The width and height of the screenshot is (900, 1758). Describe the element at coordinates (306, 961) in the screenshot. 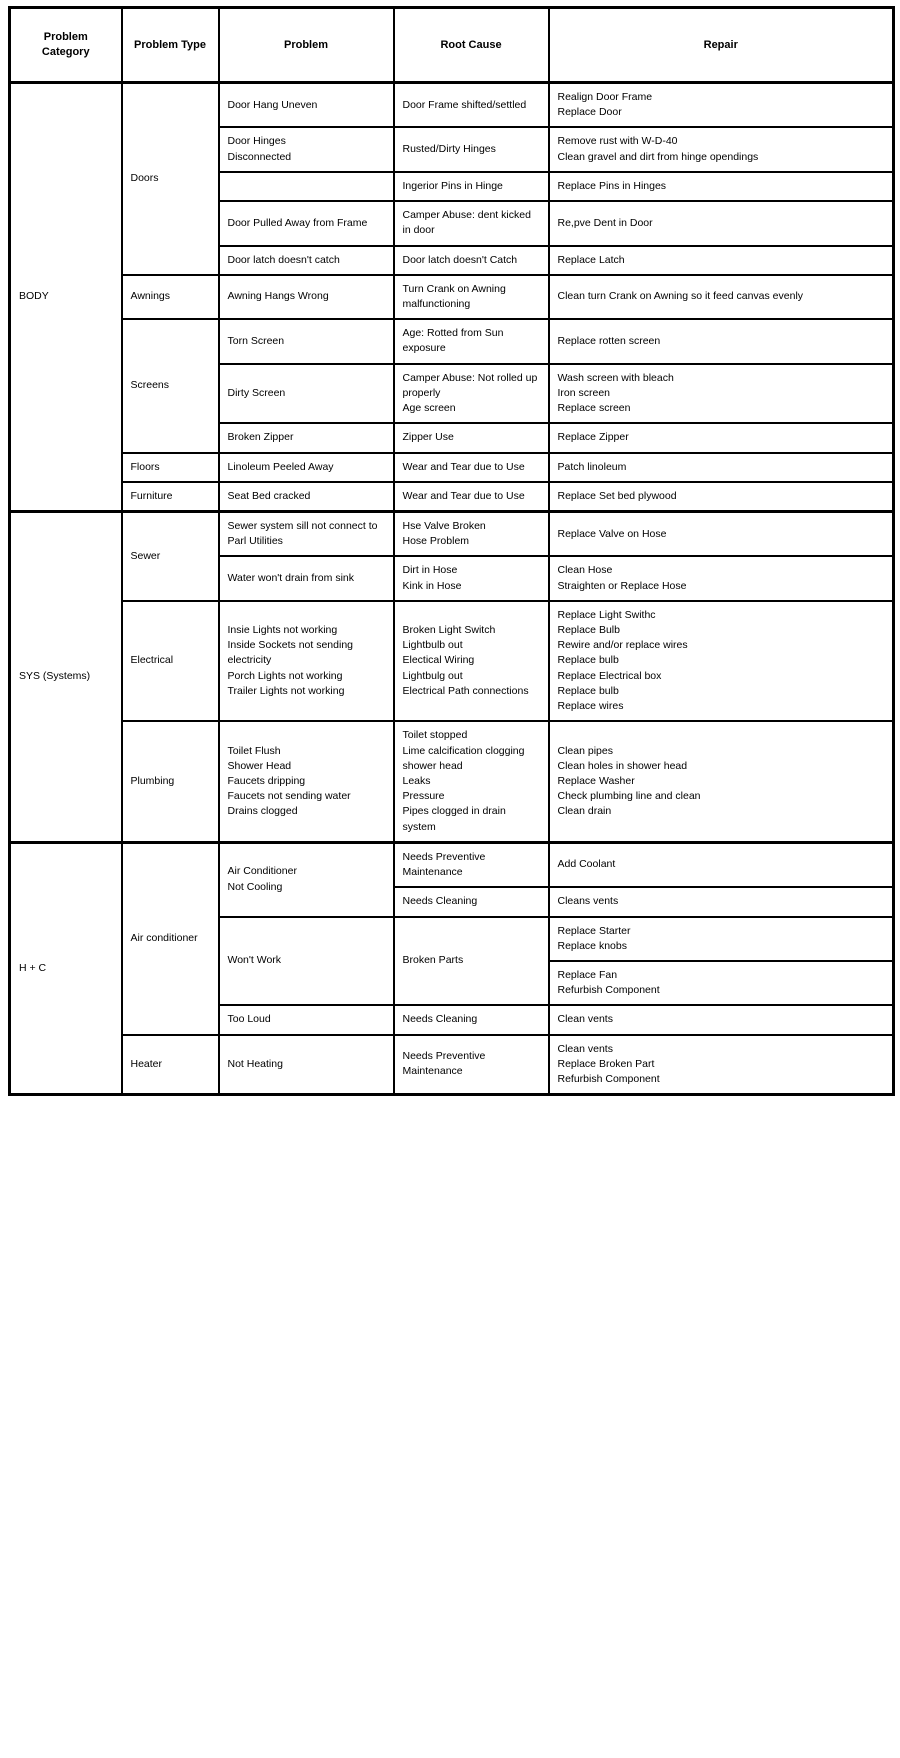

I see `cell-problem: Won't Work` at that location.